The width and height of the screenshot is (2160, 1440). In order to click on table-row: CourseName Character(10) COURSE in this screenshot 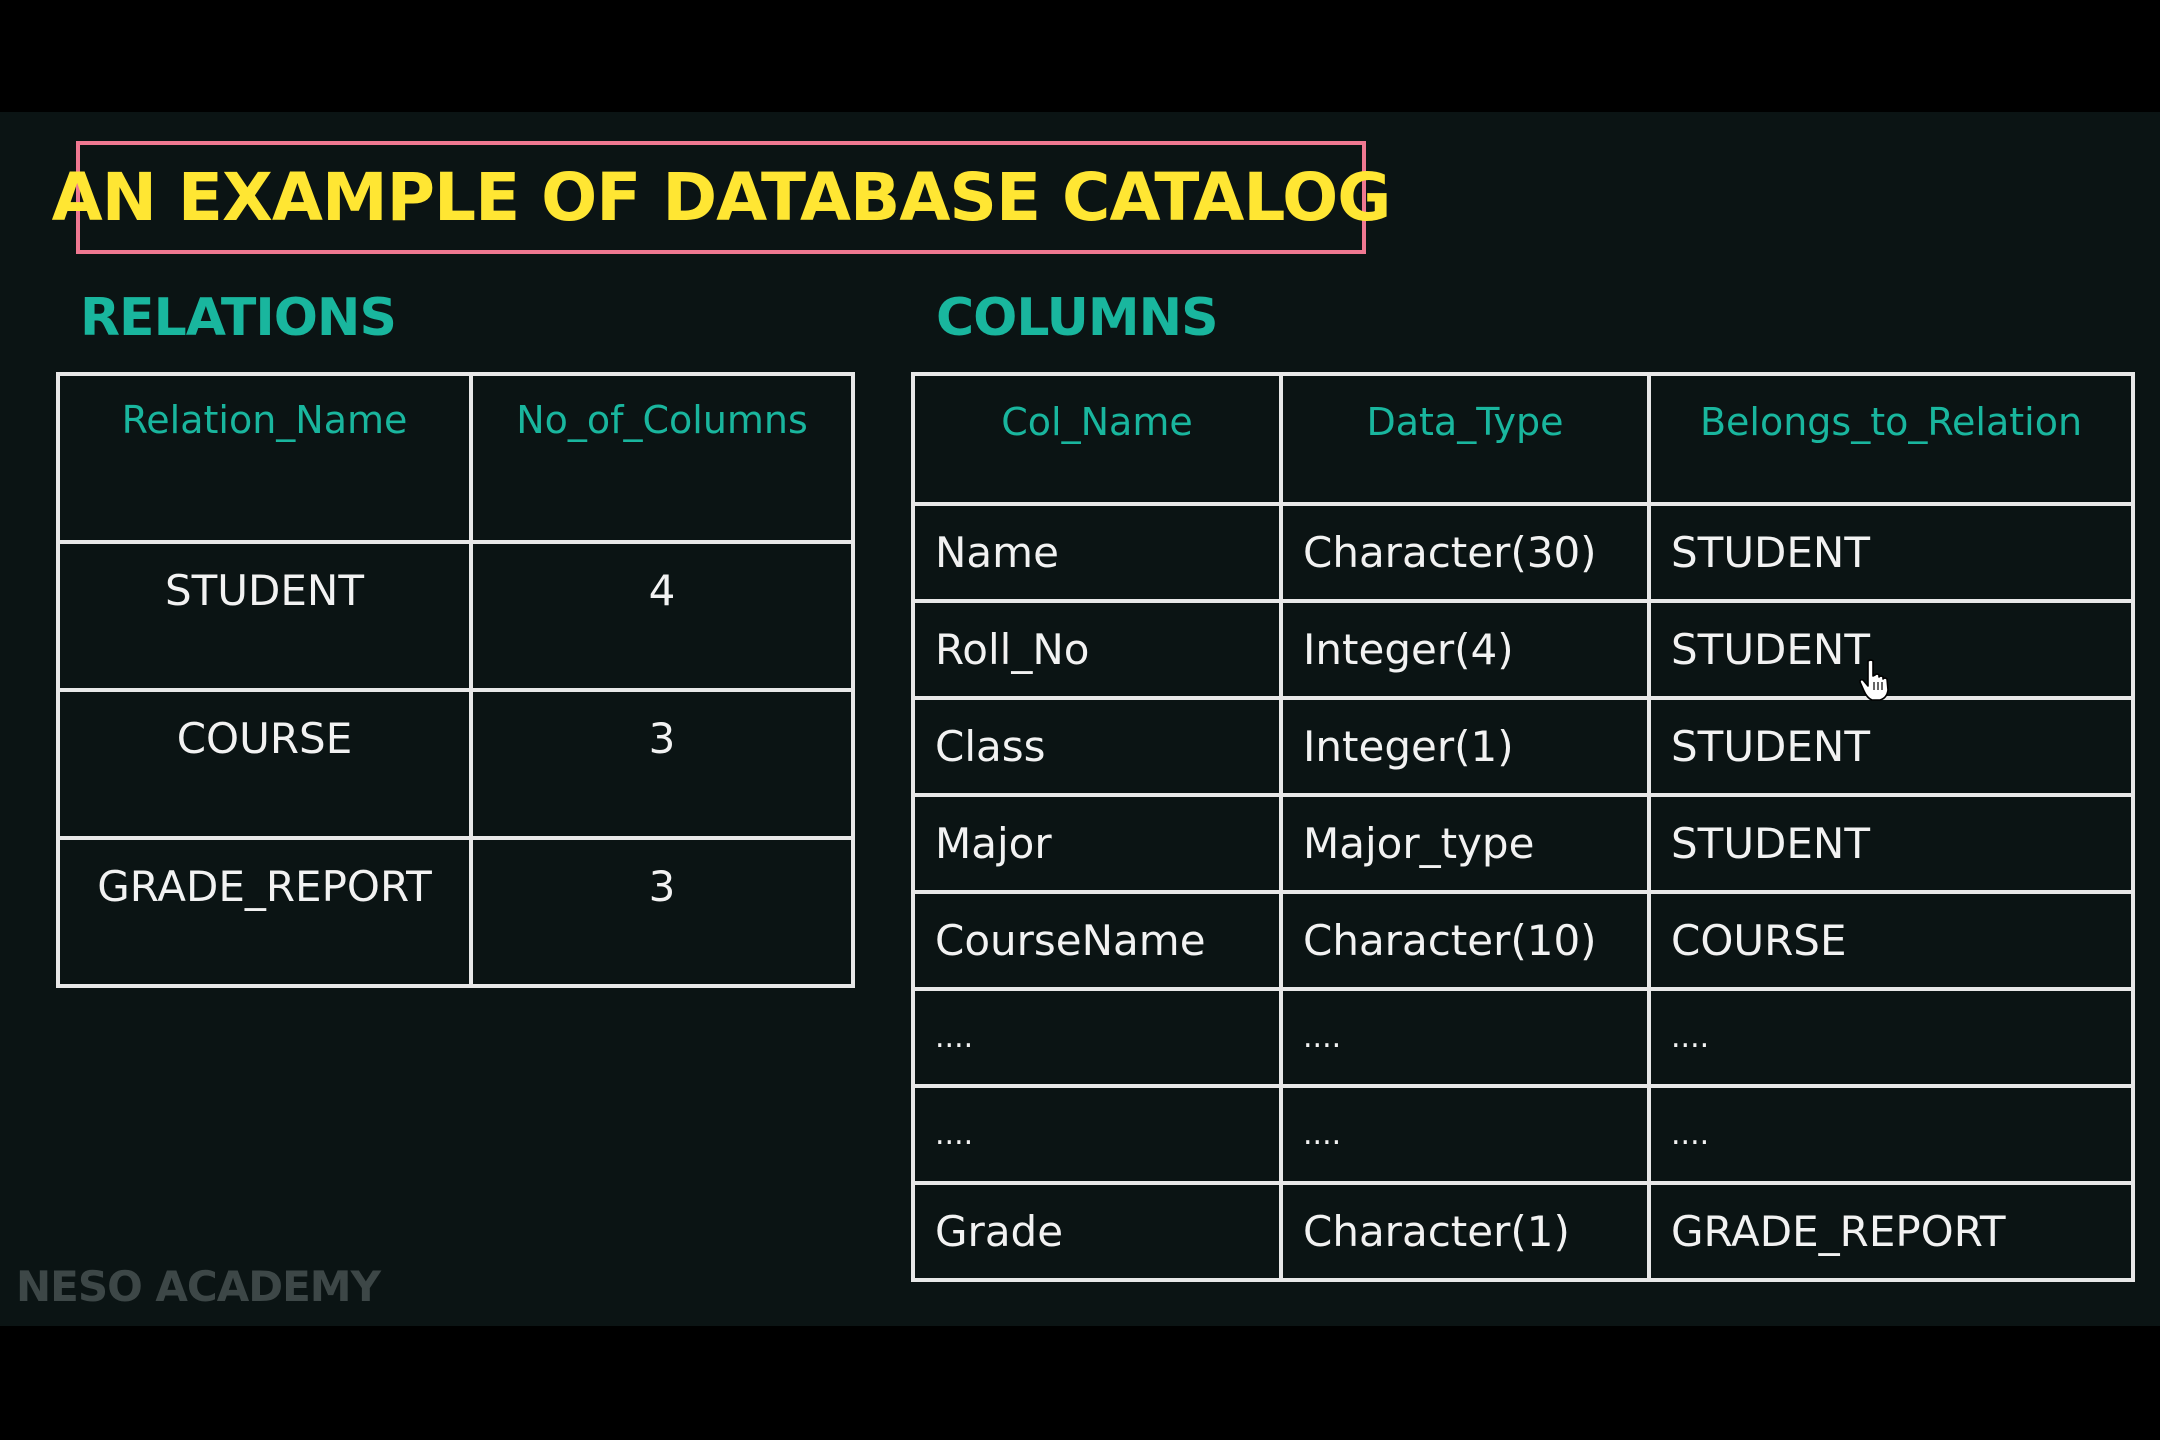, I will do `click(1523, 940)`.